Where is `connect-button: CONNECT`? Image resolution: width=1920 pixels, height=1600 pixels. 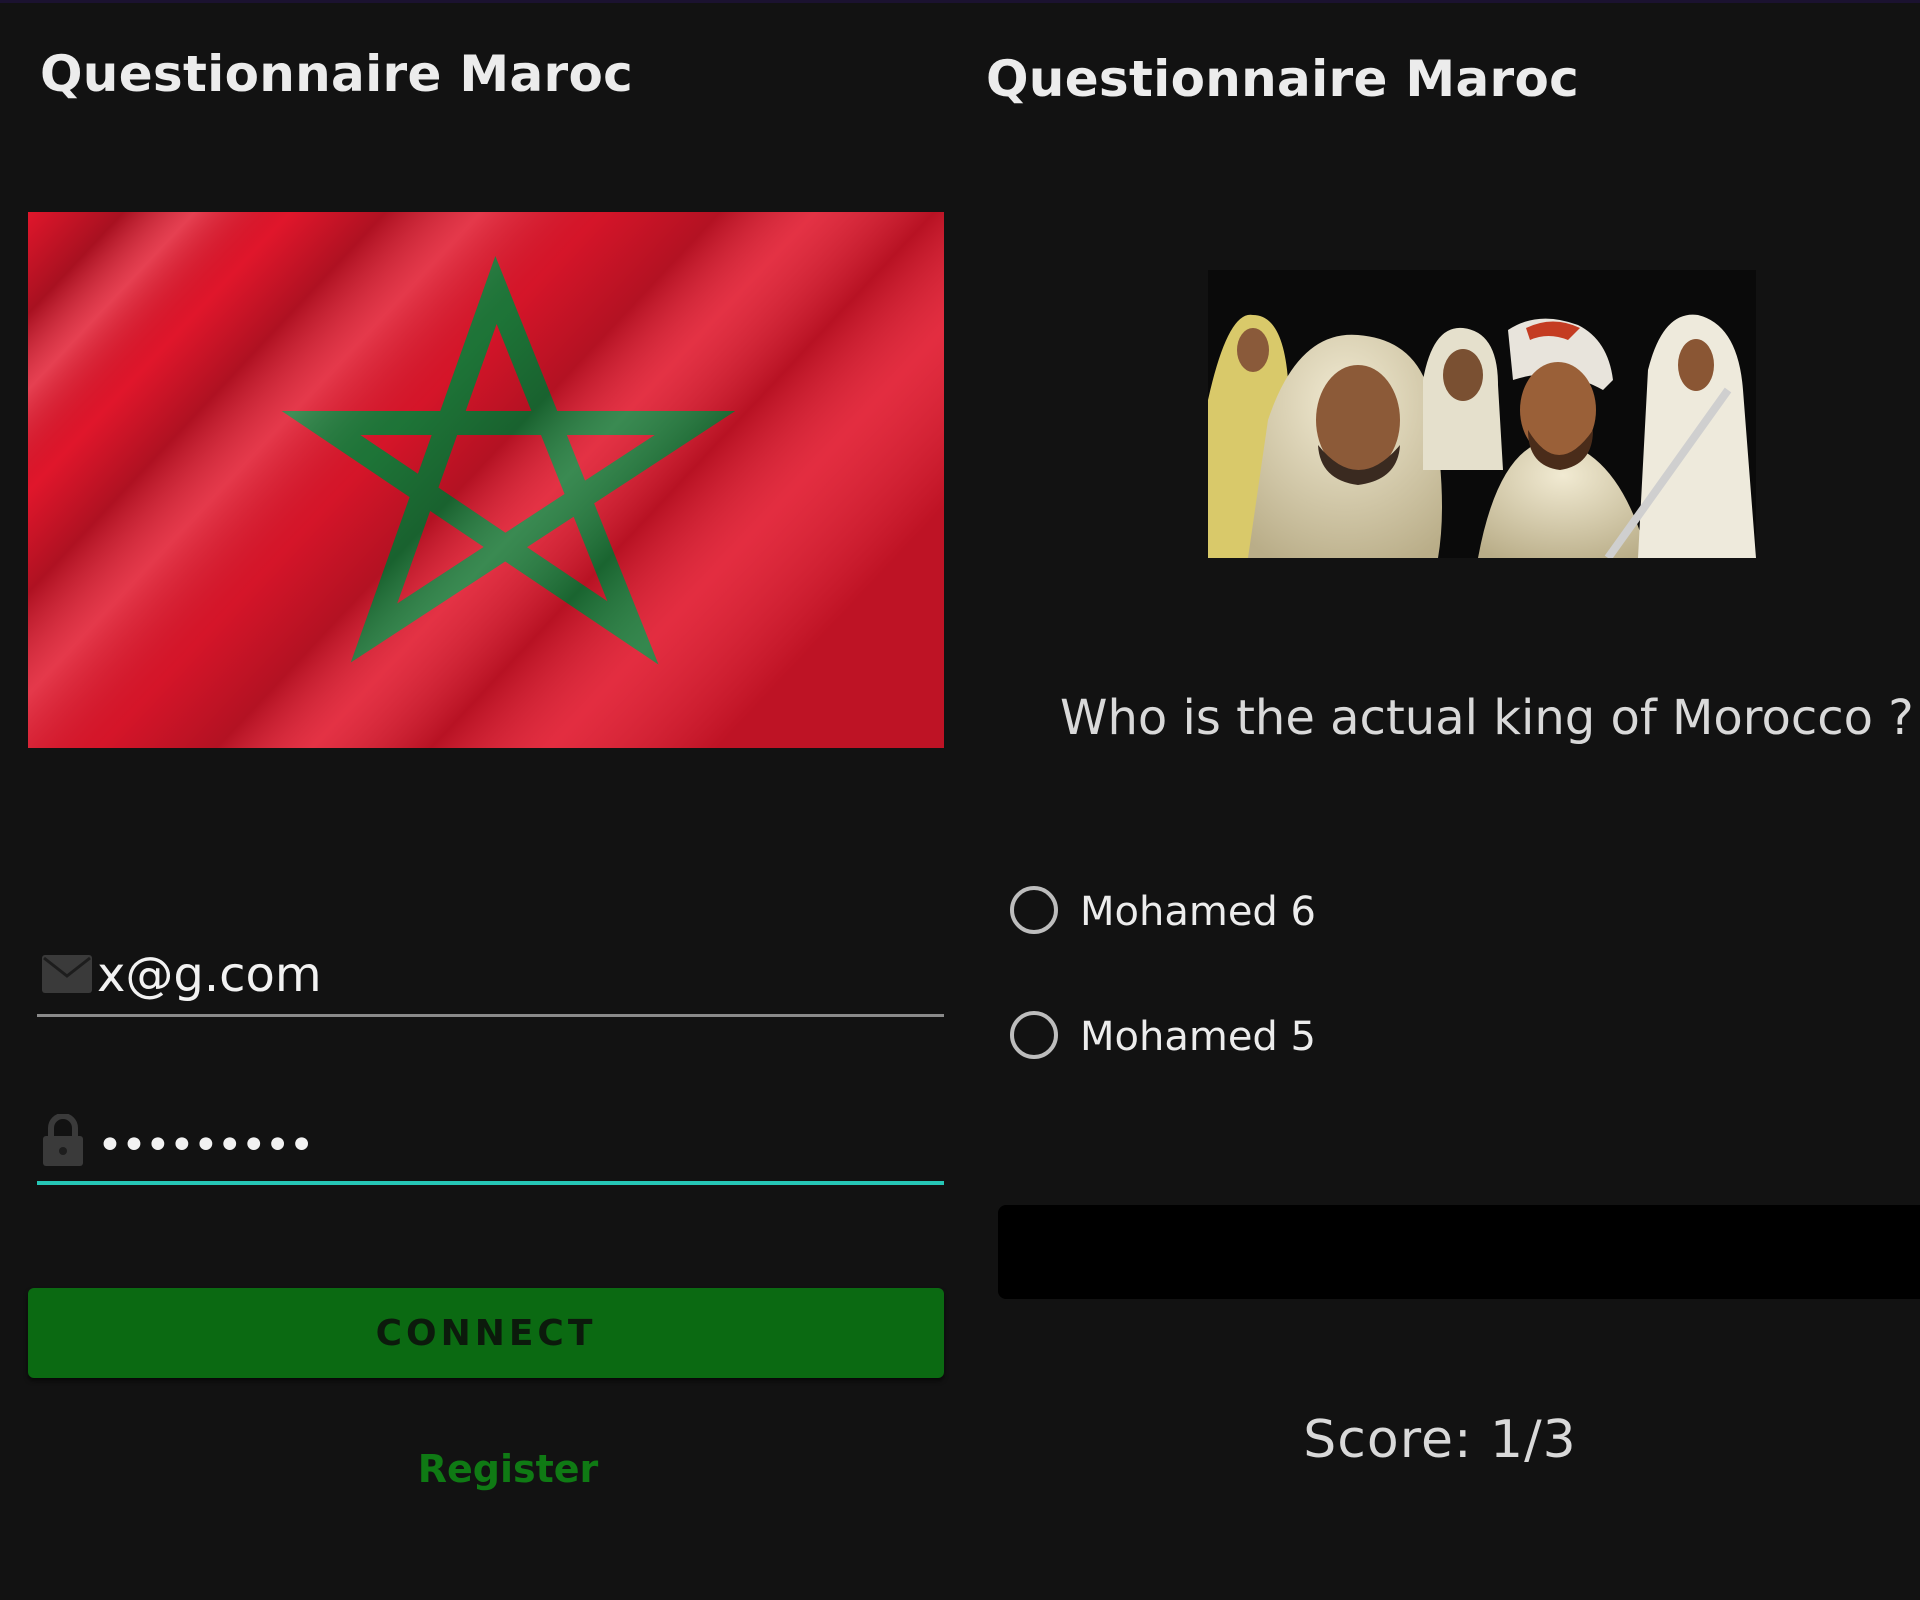
connect-button: CONNECT is located at coordinates (486, 1333).